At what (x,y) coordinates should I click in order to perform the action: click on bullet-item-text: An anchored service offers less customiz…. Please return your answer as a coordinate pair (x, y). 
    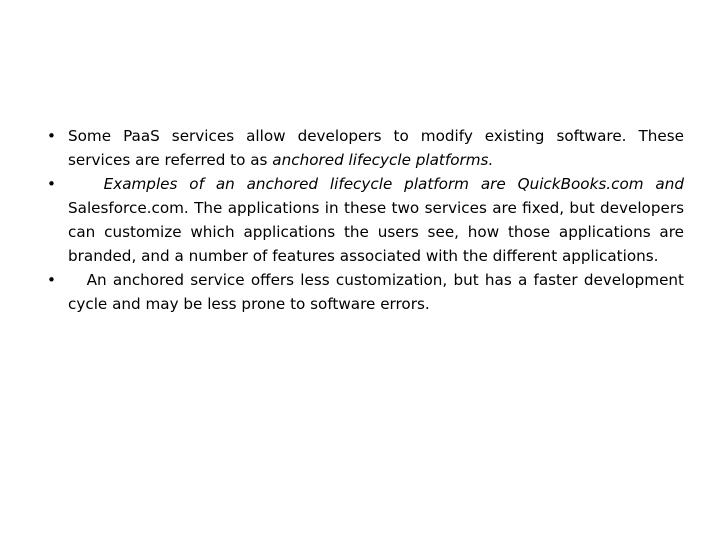
    Looking at the image, I should click on (376, 292).